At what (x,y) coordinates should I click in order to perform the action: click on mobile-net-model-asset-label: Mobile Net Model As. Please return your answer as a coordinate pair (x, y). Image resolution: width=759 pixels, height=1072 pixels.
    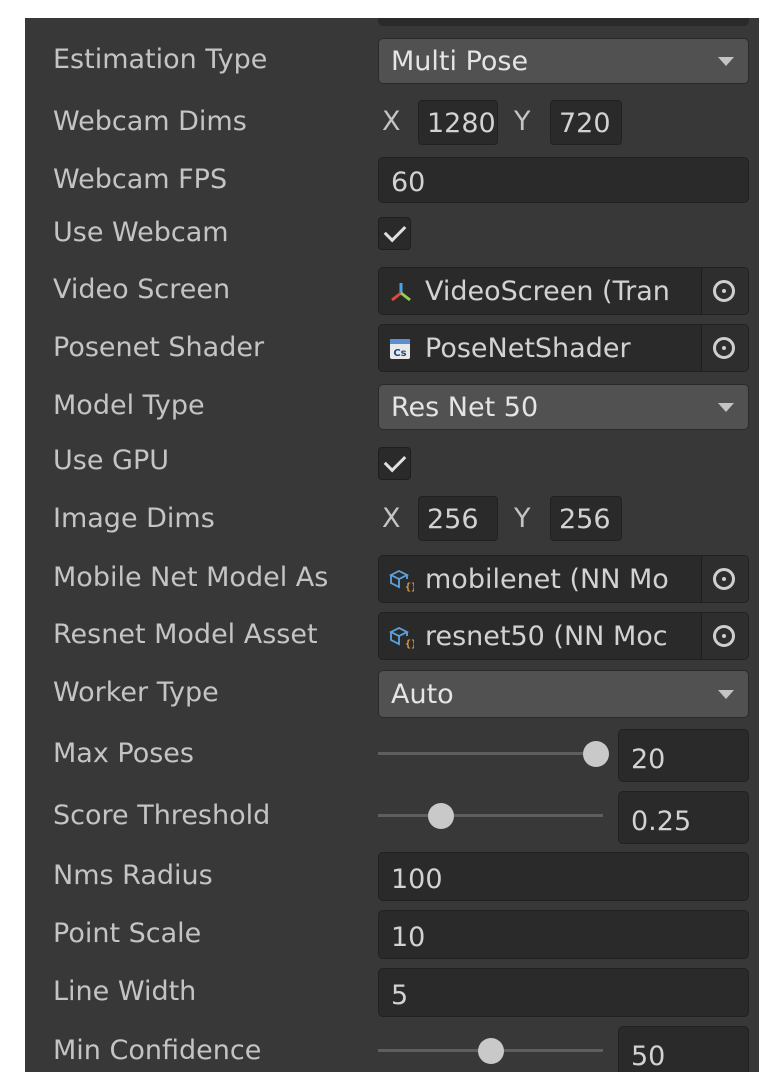
    Looking at the image, I should click on (191, 577).